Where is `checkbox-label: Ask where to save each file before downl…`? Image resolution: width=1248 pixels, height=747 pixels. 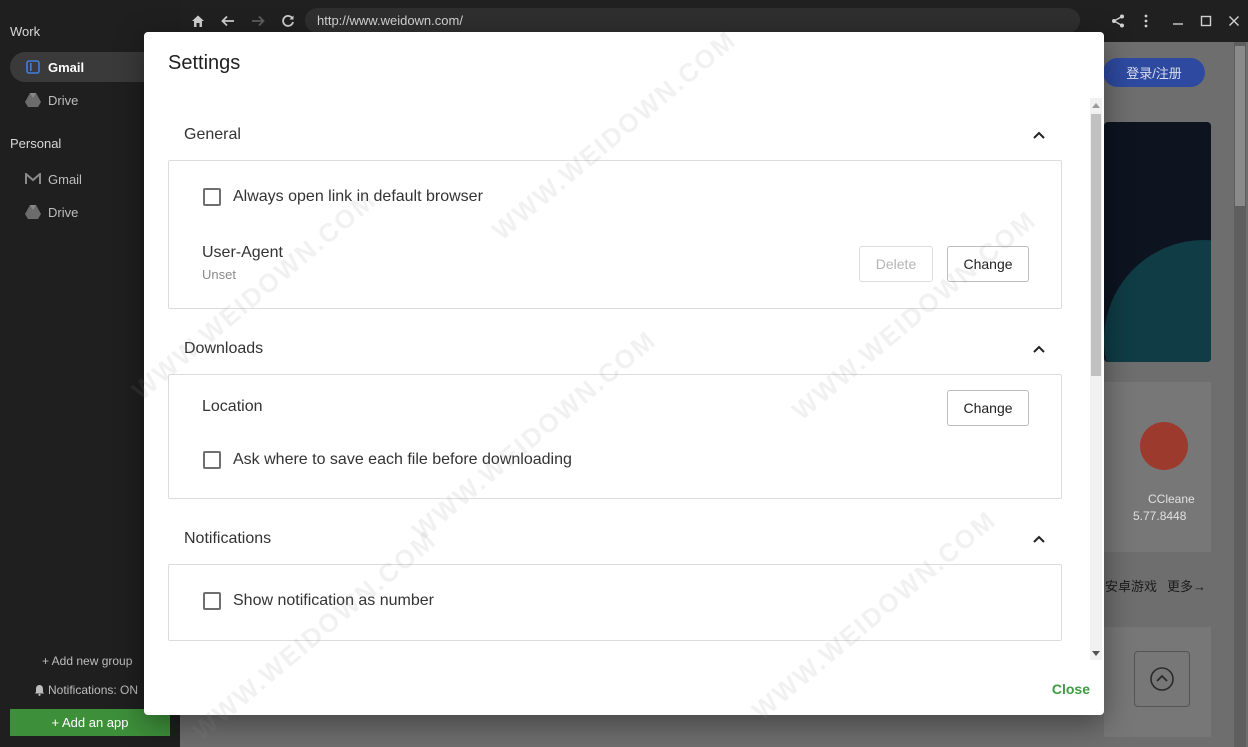
checkbox-label: Ask where to save each file before downl… is located at coordinates (402, 459).